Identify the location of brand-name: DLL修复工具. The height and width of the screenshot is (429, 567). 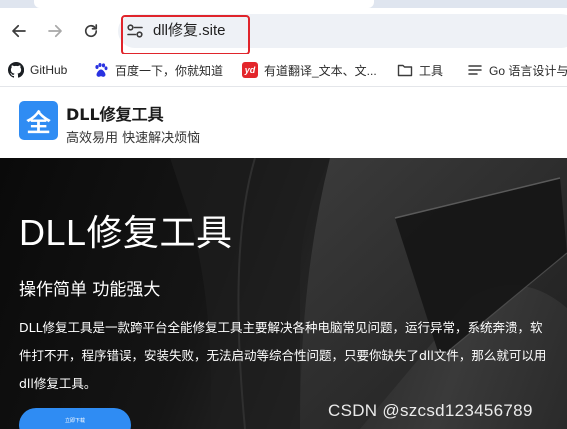
(115, 113).